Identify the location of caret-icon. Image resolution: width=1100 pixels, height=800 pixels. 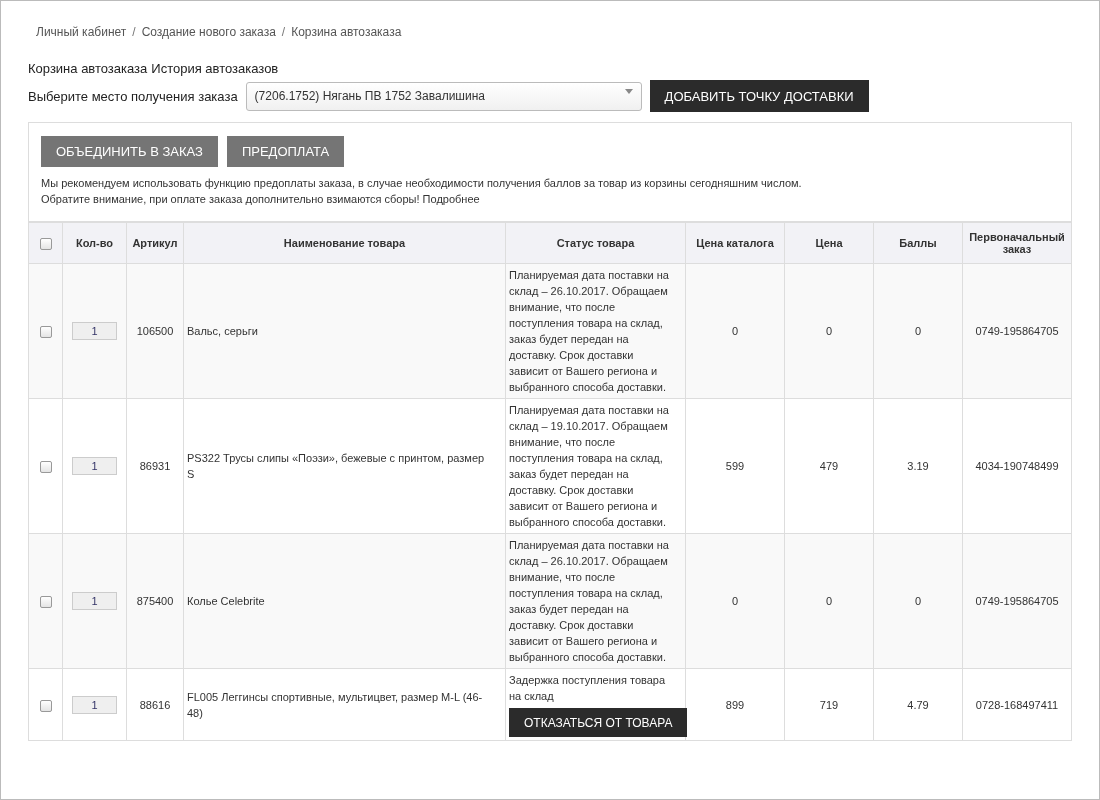
(628, 91).